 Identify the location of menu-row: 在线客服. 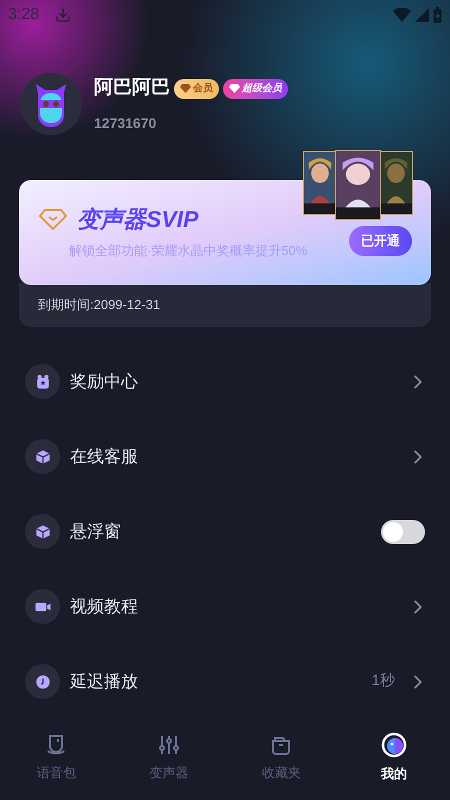
(225, 456).